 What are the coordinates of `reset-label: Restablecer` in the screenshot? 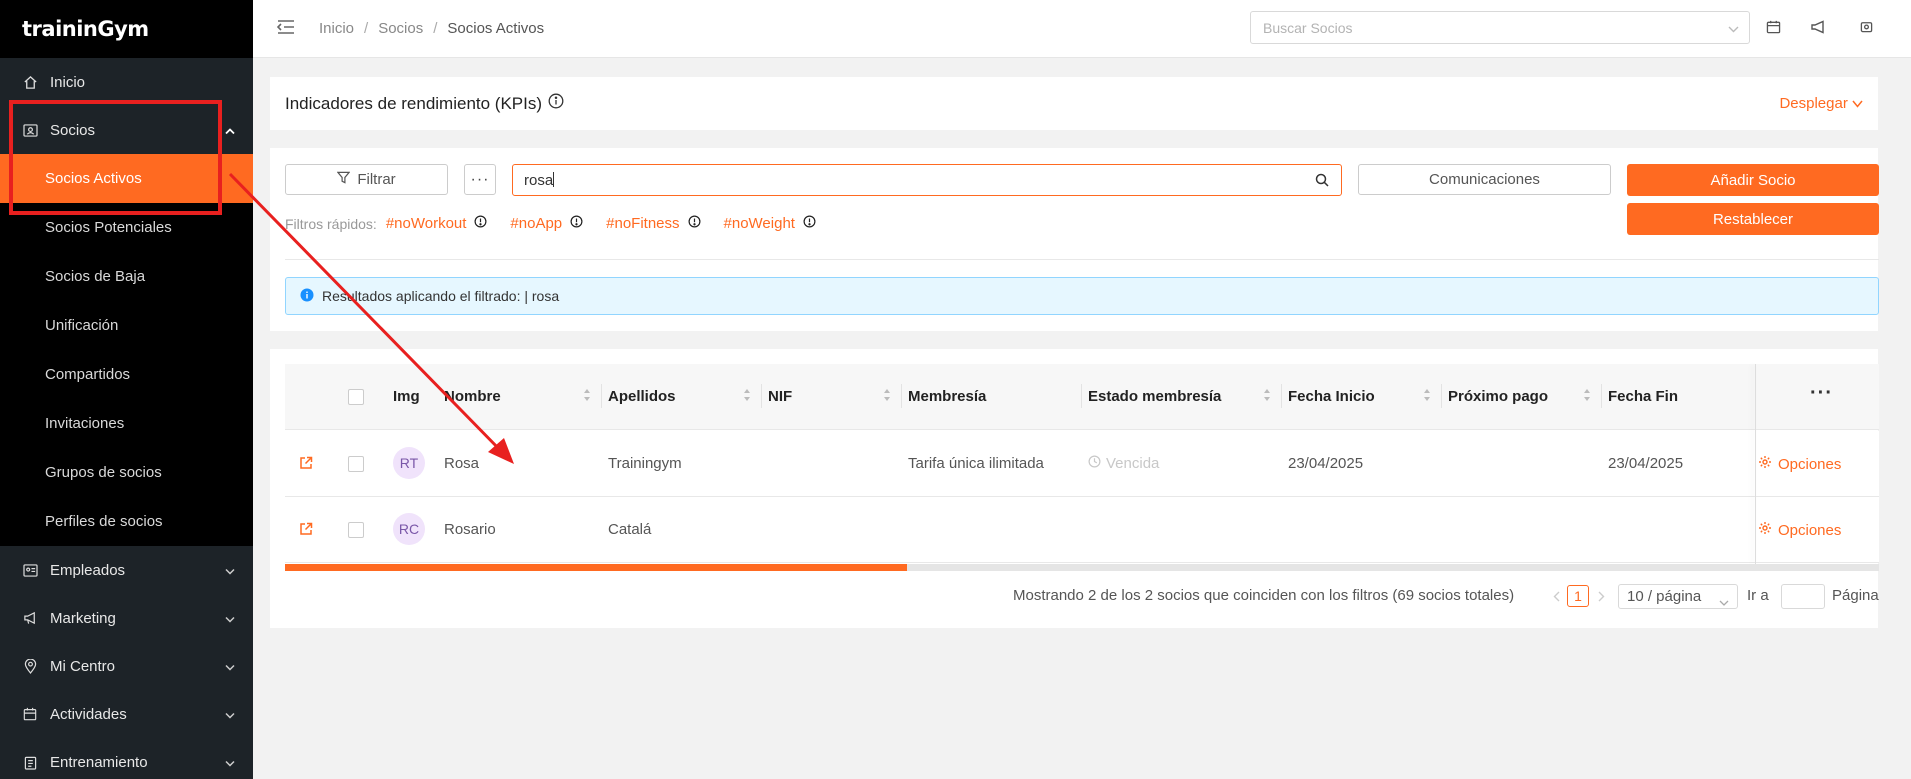 It's located at (1753, 219).